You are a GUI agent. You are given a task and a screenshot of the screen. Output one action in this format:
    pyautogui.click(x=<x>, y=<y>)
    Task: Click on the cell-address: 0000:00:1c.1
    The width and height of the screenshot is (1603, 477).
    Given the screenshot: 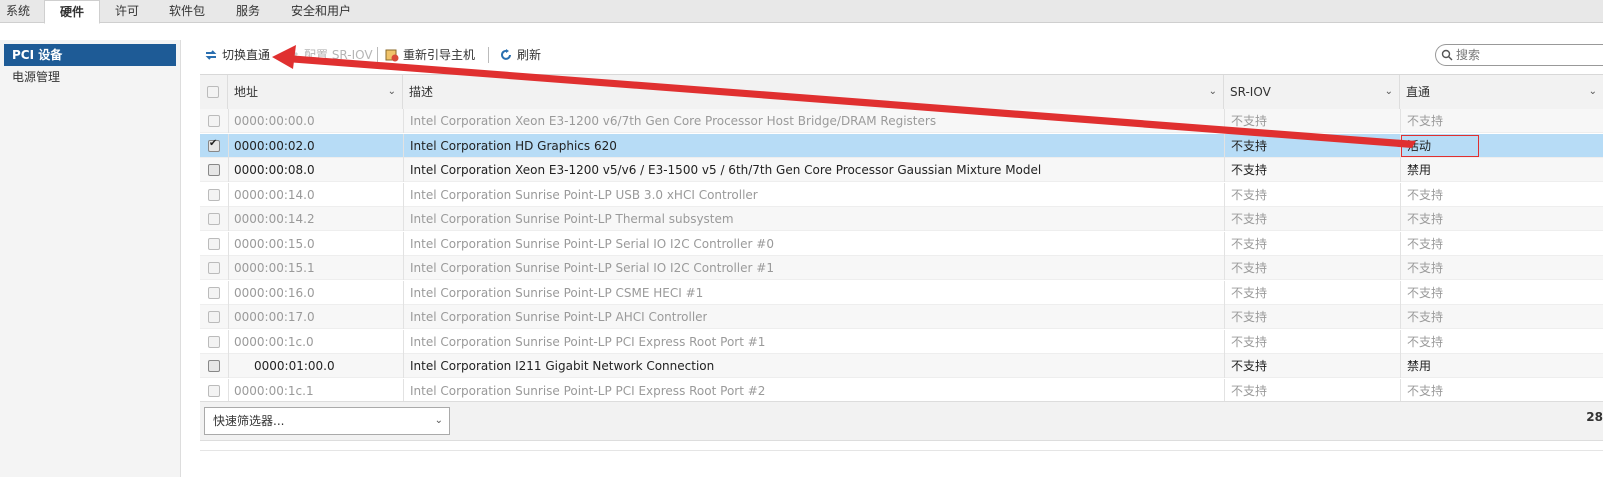 What is the action you would take?
    pyautogui.click(x=274, y=390)
    